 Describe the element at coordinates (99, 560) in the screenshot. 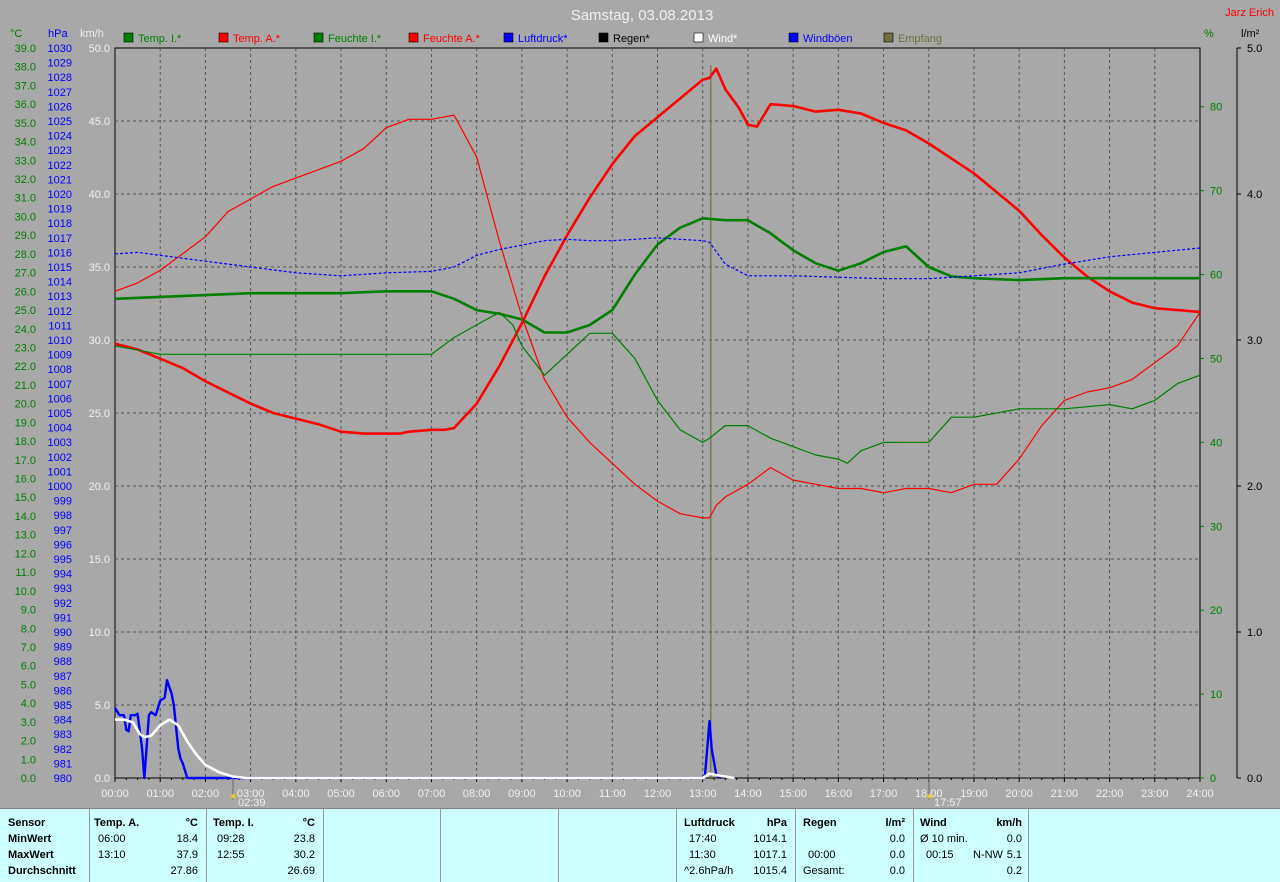

I see `wind-axis-tick: 15.0` at that location.